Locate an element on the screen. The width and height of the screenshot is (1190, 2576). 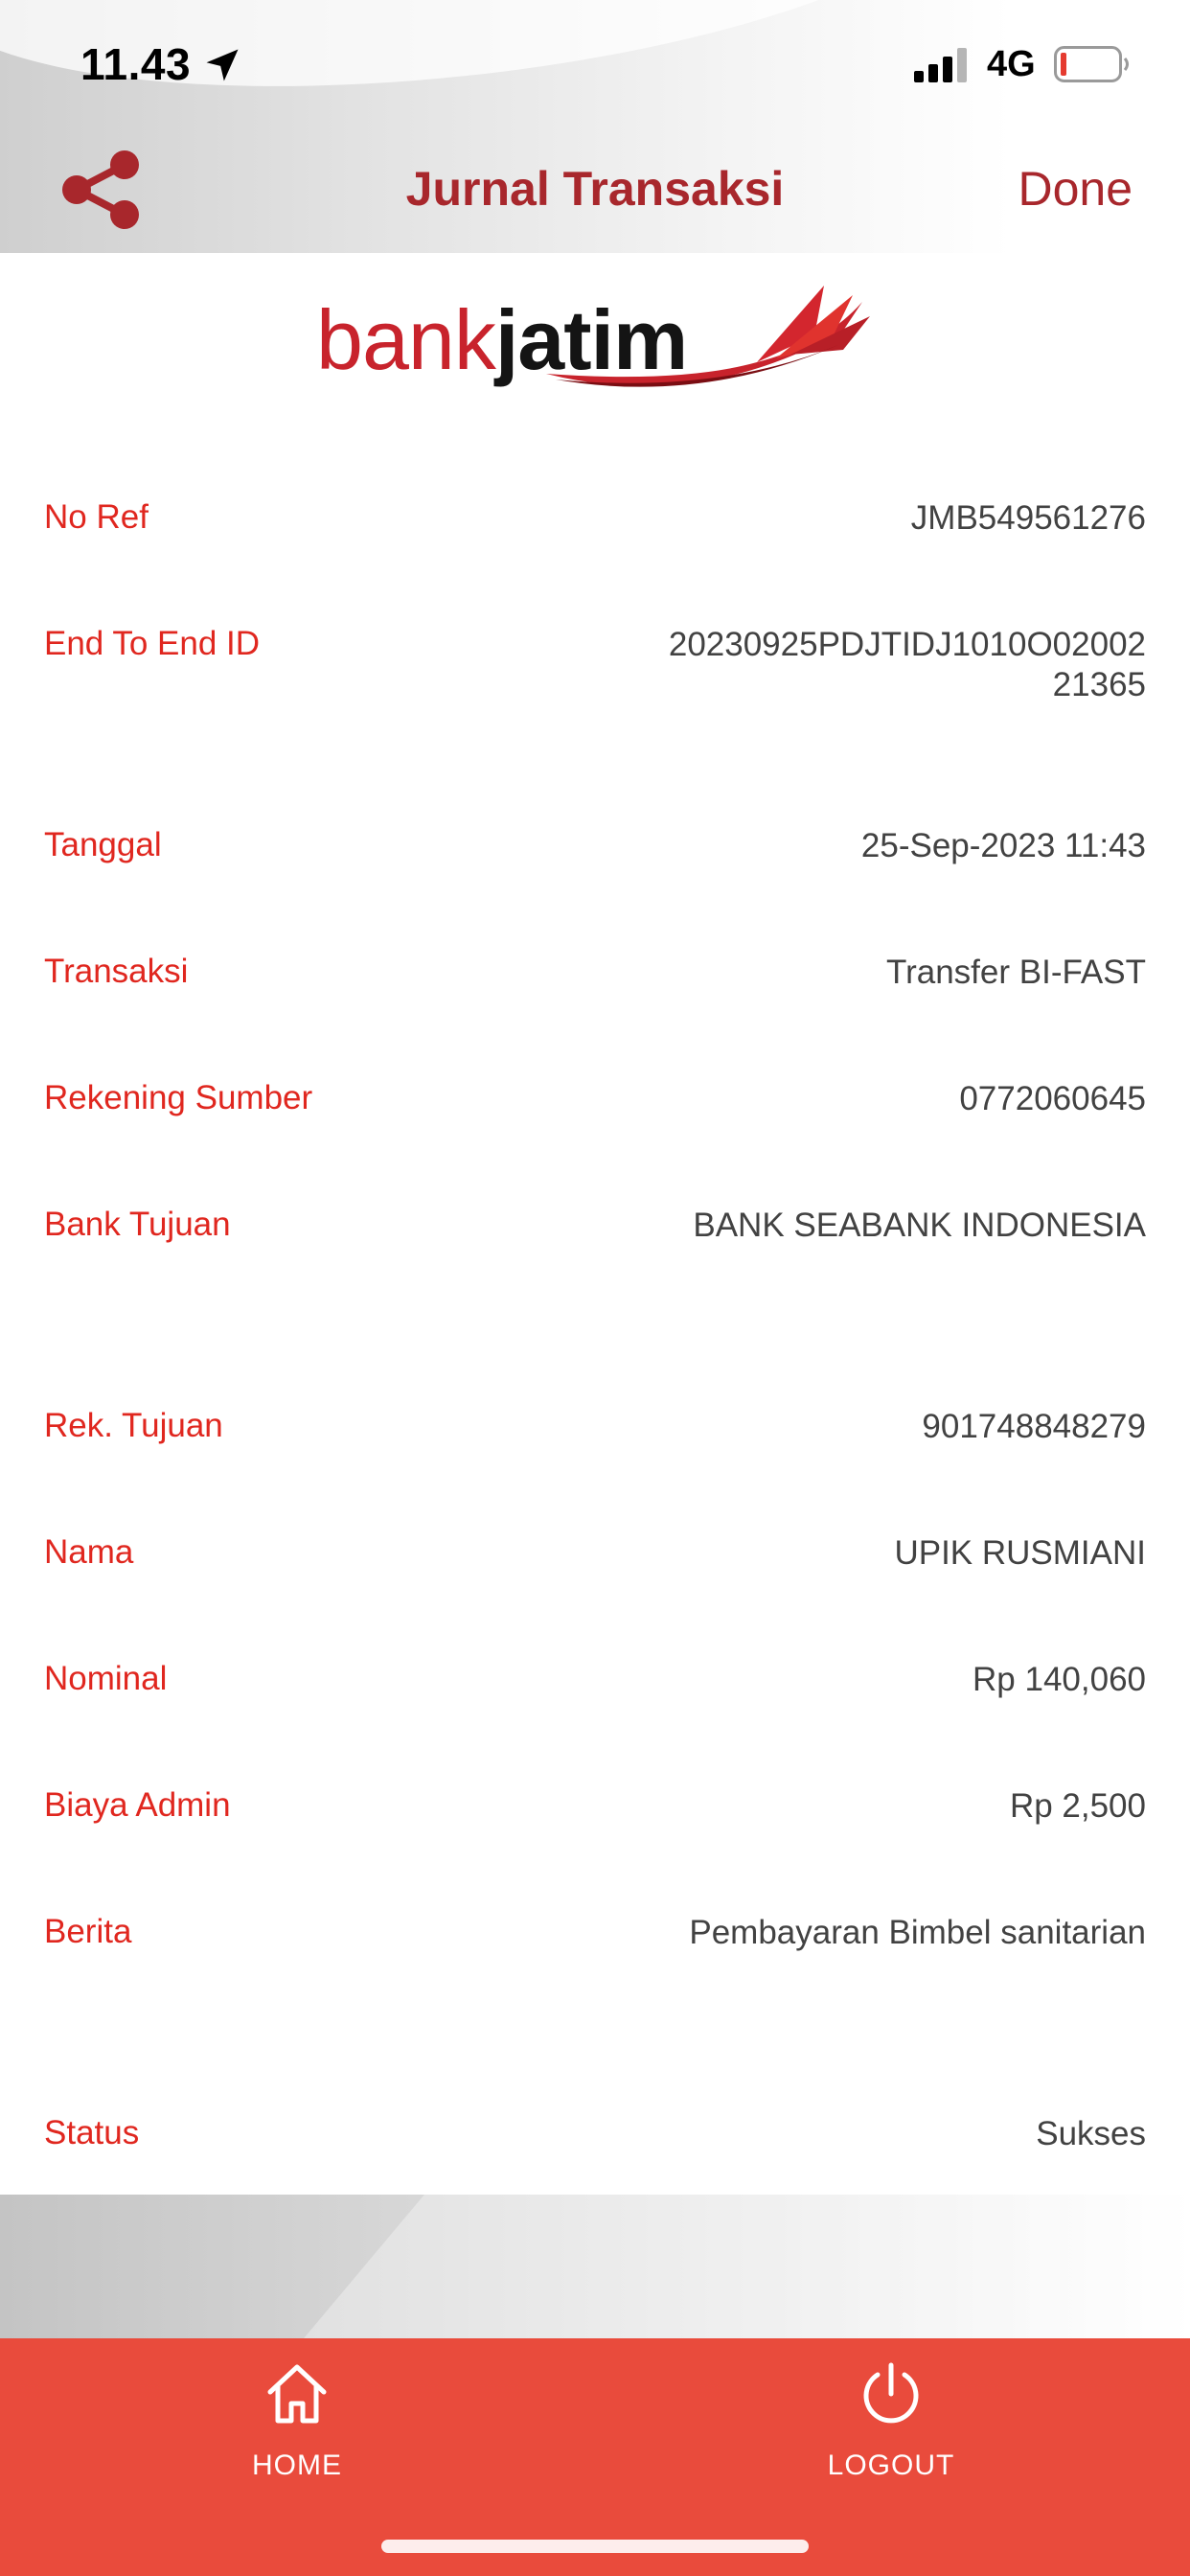
detail-label: Rek. Tujuan is located at coordinates (133, 1425).